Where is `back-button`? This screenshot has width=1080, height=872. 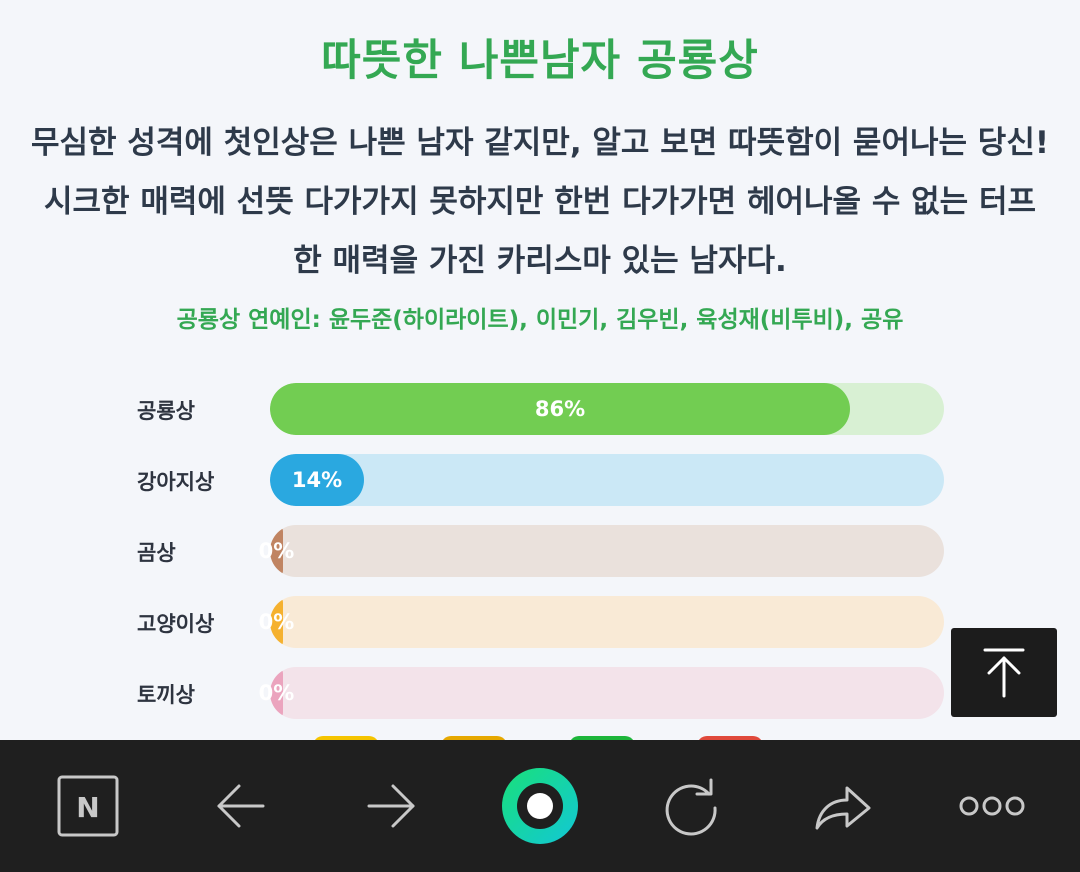 back-button is located at coordinates (241, 806).